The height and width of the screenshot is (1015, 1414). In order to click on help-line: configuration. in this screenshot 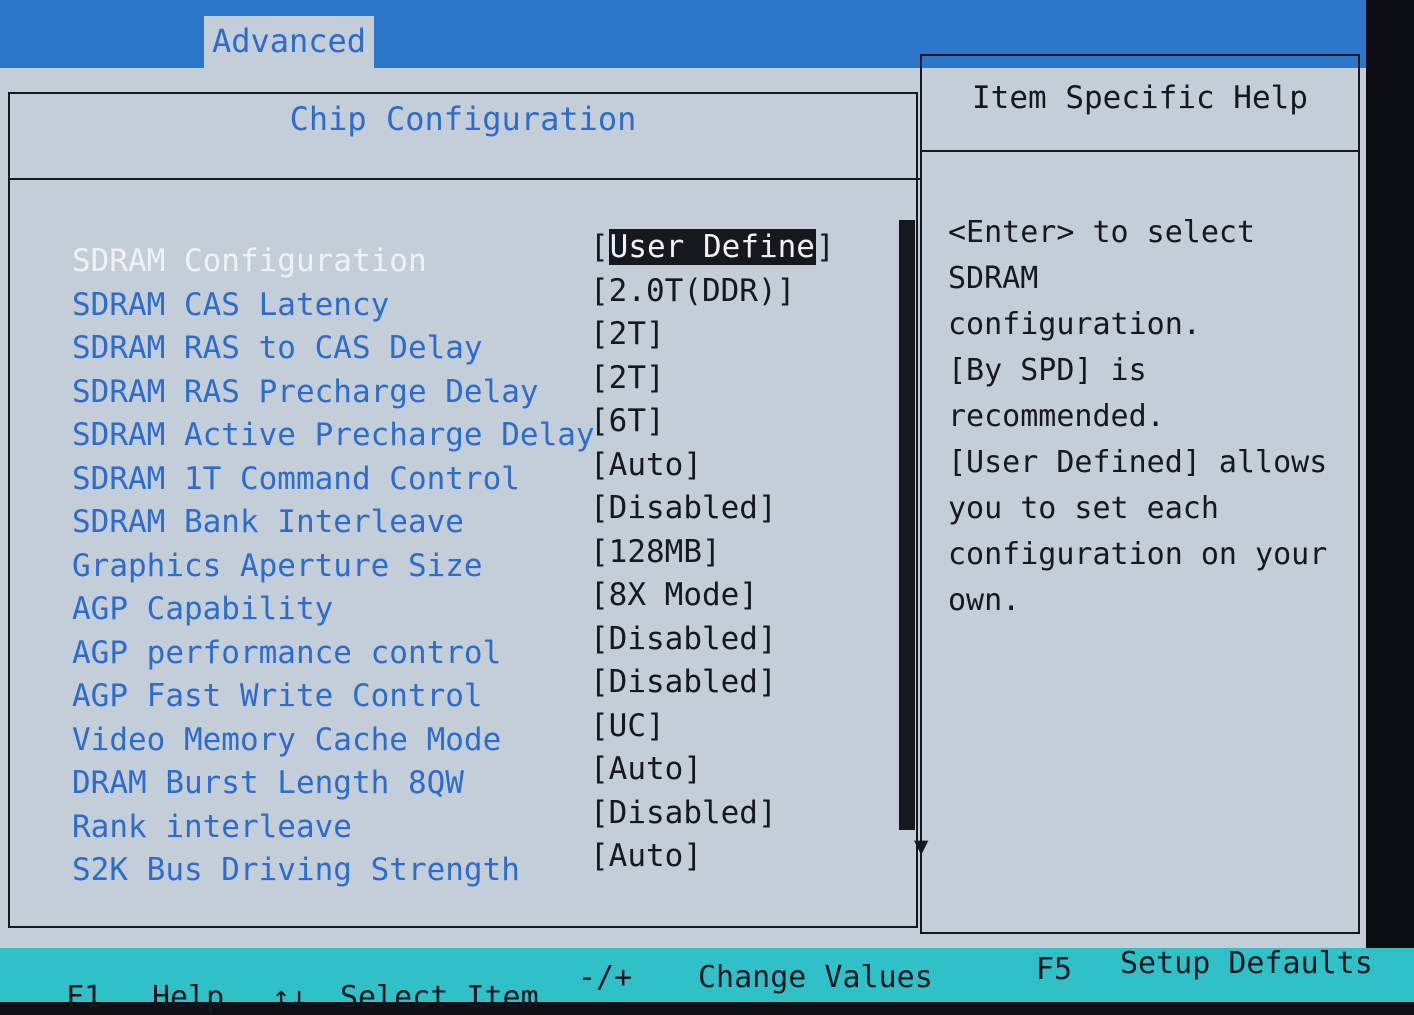, I will do `click(1074, 324)`.